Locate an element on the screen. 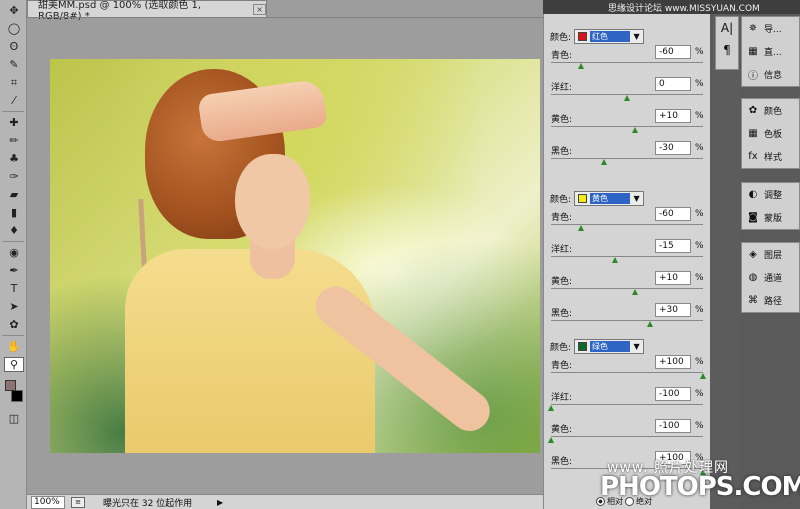 This screenshot has width=800, height=509. history-brush-icon: ✑ is located at coordinates (14, 176).